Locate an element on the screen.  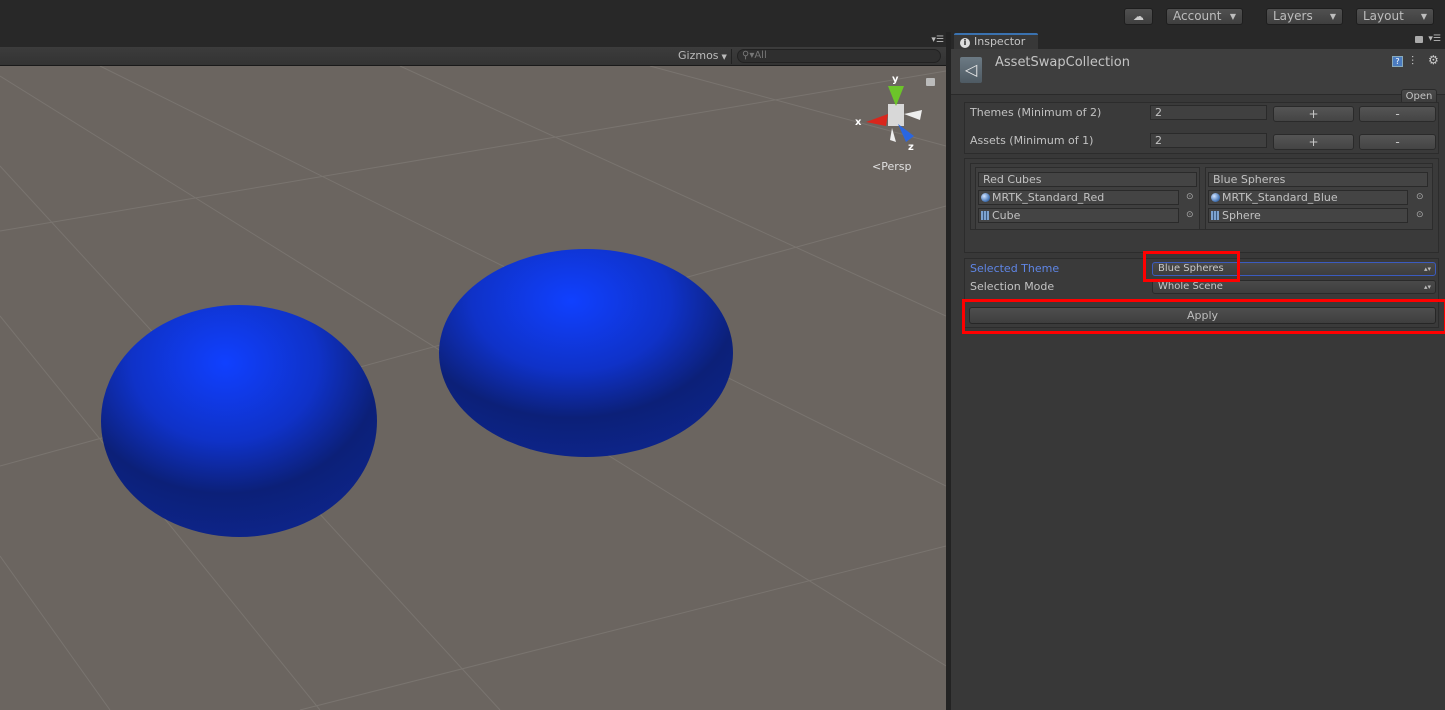
sphere-right is located at coordinates (586, 353).